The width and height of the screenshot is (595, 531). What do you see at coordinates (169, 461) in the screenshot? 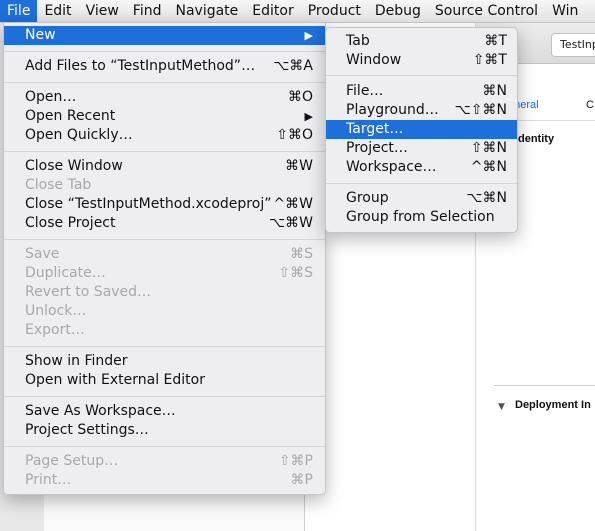
I see `menu-item-page-setup: Page Setup… ⇧⌘P` at bounding box center [169, 461].